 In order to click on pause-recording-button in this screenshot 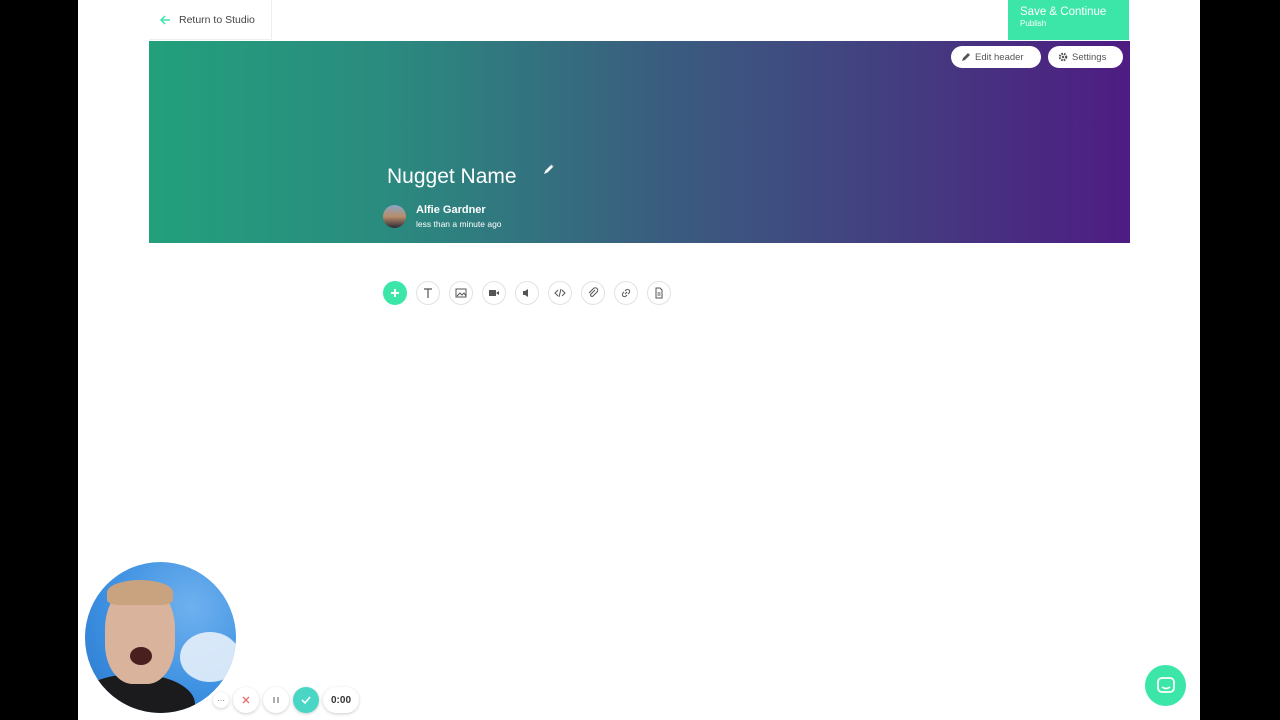, I will do `click(276, 700)`.